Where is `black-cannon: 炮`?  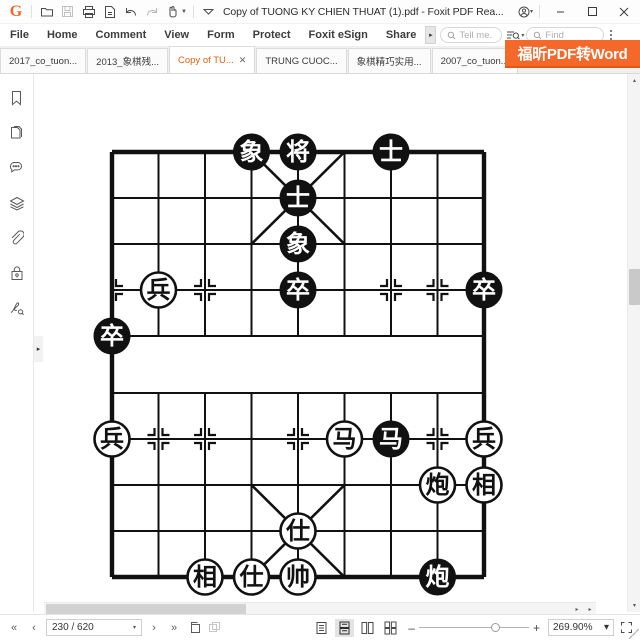
black-cannon: 炮 is located at coordinates (437, 577).